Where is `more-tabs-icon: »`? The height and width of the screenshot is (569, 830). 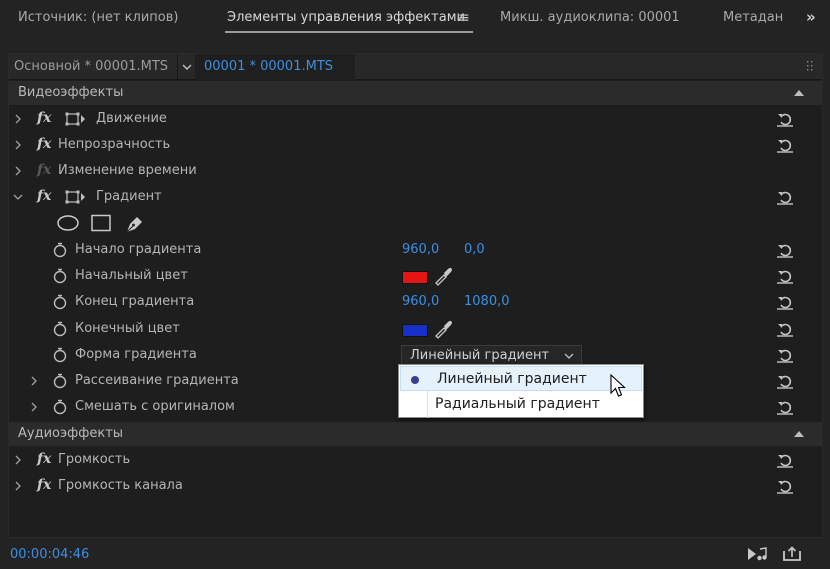
more-tabs-icon: » is located at coordinates (811, 17).